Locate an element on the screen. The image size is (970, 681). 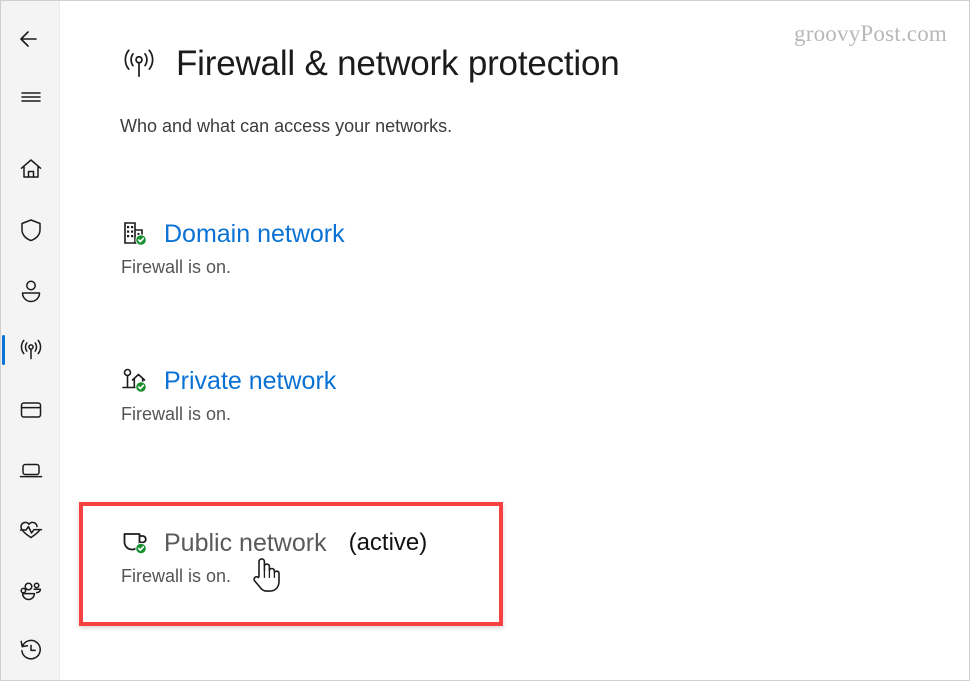
sidebar-item-firewall-network-protection is located at coordinates (30, 350).